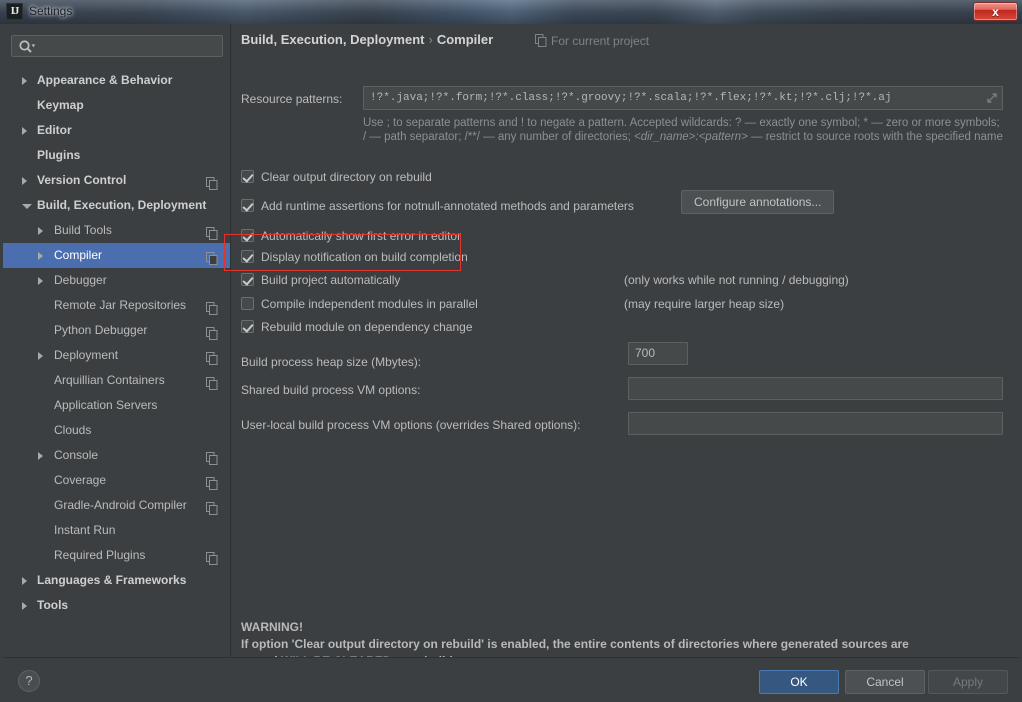  What do you see at coordinates (80, 280) in the screenshot?
I see `sidebar-item-label: Debugger` at bounding box center [80, 280].